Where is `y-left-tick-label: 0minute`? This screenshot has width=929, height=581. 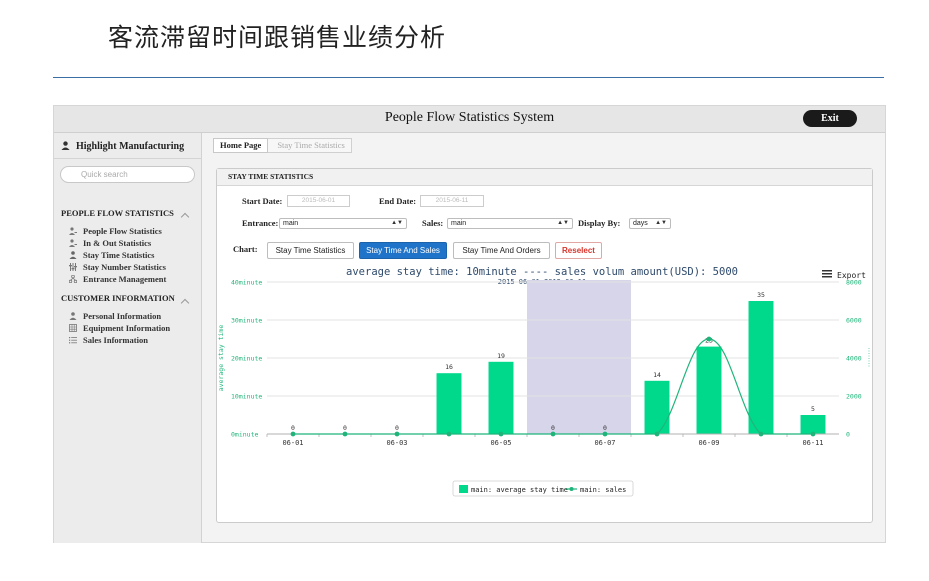
y-left-tick-label: 0minute is located at coordinates (244, 435).